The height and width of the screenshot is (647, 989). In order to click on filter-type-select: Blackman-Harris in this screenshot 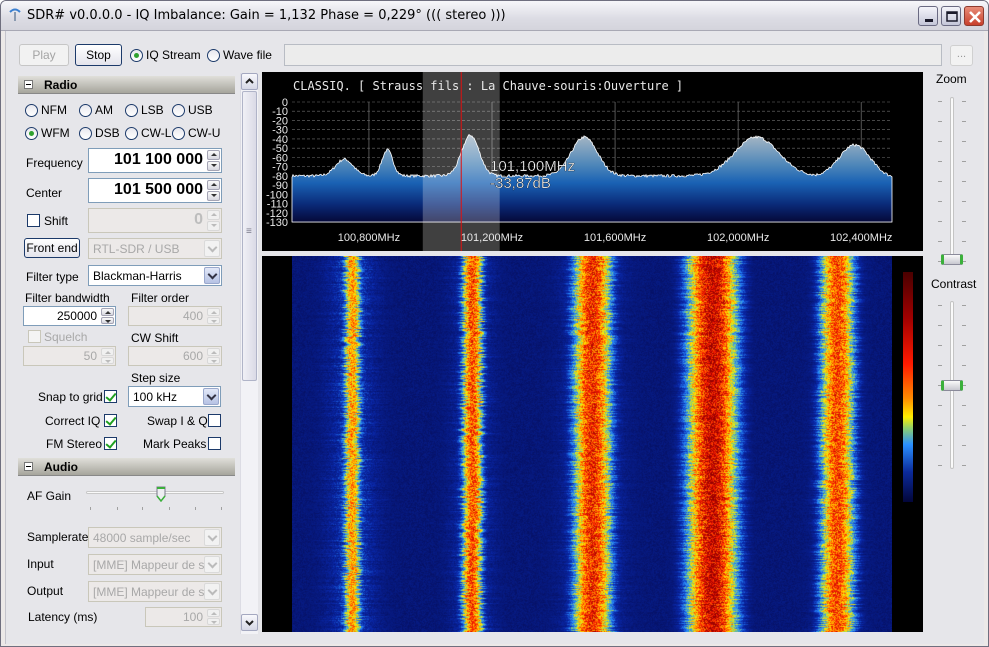, I will do `click(155, 275)`.